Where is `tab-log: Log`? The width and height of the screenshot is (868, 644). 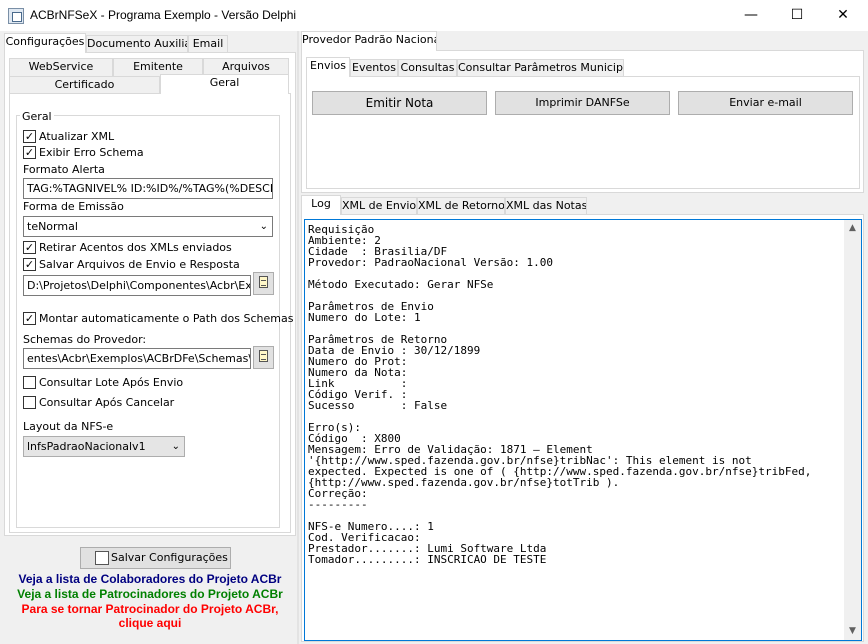
tab-log: Log is located at coordinates (321, 205).